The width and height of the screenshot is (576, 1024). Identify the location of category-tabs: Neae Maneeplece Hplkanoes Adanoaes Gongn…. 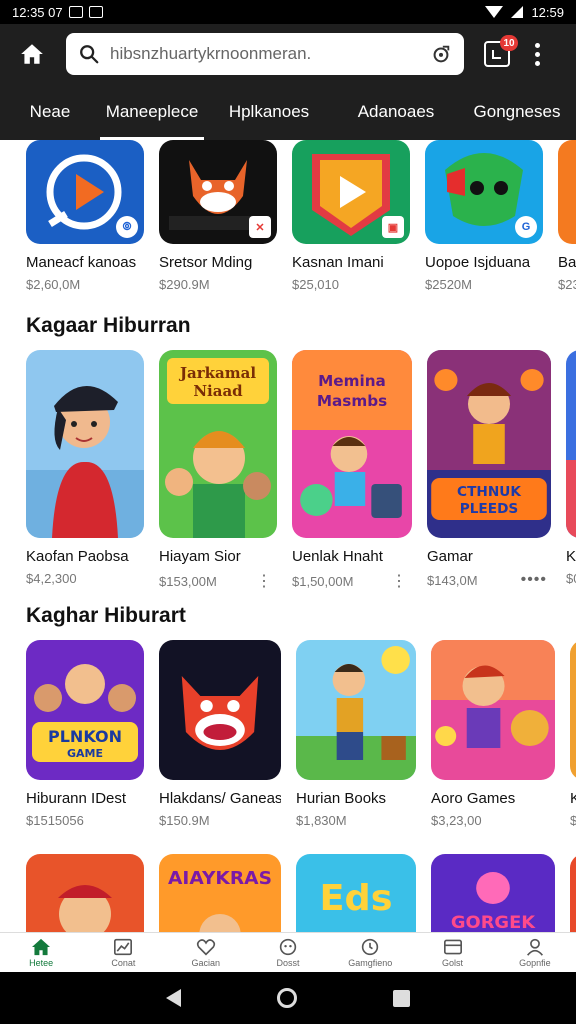
(288, 112).